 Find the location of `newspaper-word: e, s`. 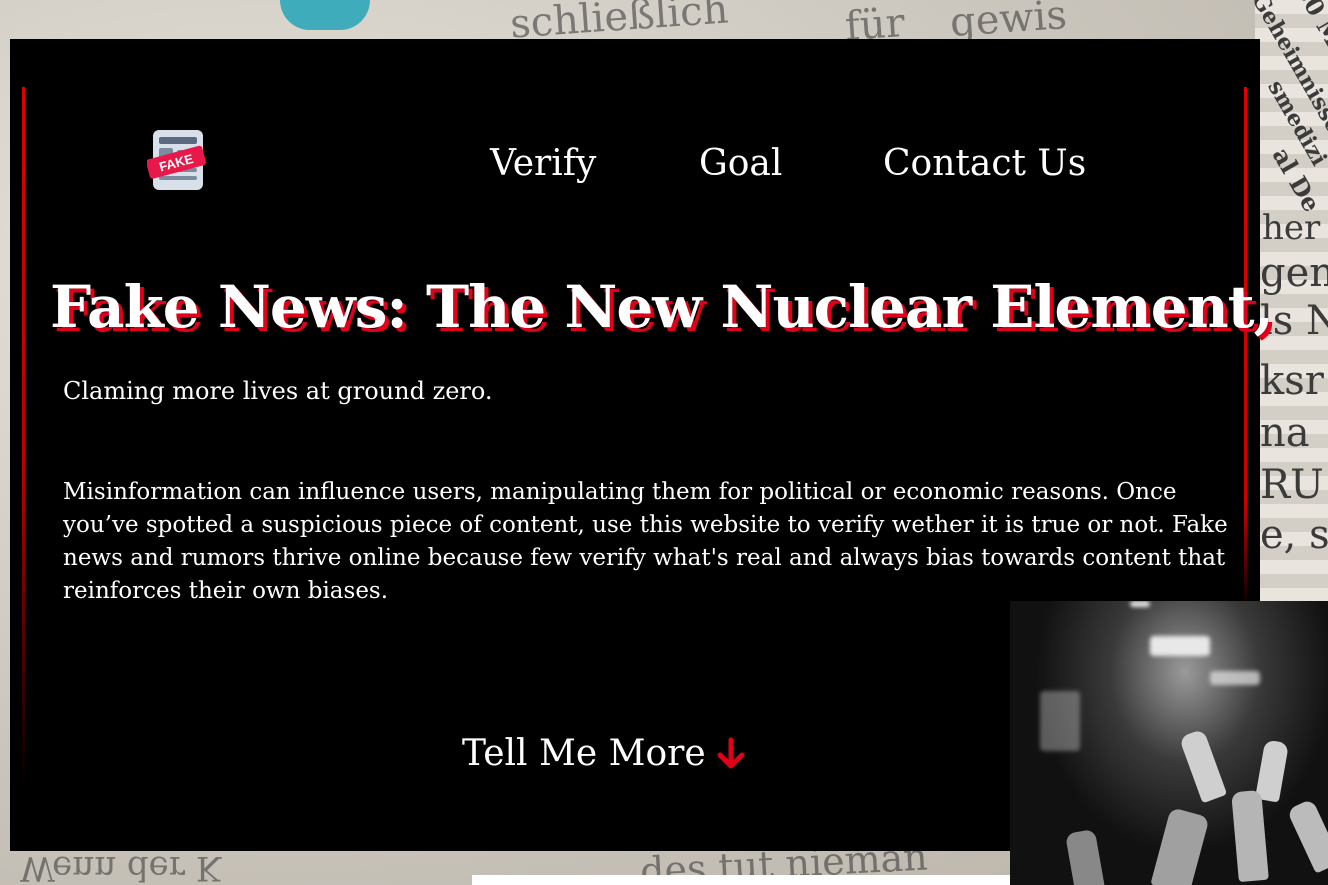

newspaper-word: e, s is located at coordinates (1294, 535).